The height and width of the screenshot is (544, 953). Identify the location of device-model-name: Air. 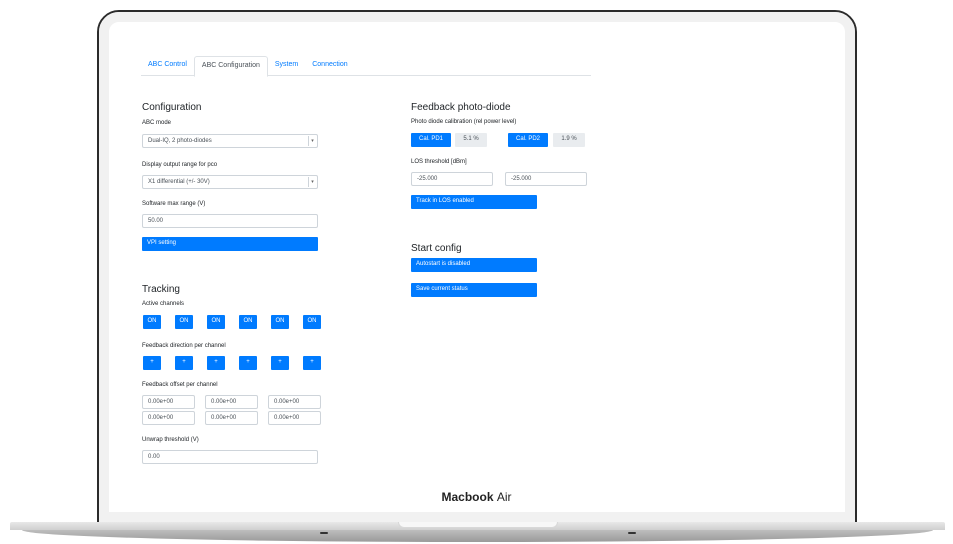
(504, 497).